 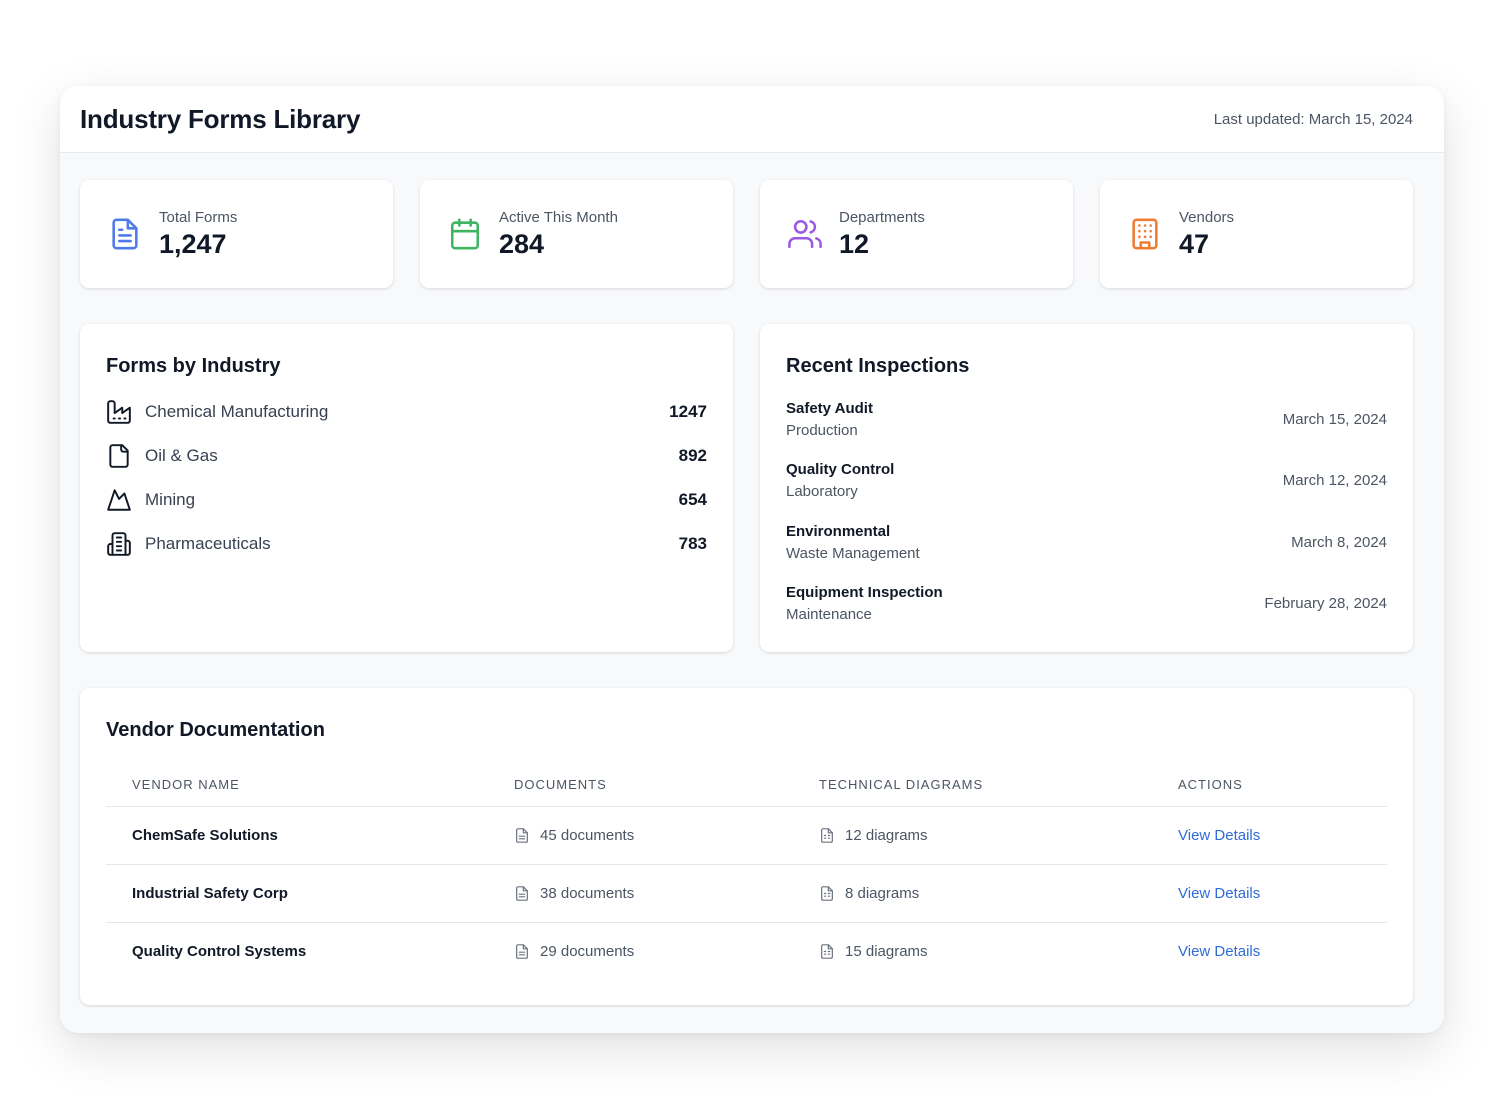 I want to click on inspection-department: Waste Management, so click(x=853, y=553).